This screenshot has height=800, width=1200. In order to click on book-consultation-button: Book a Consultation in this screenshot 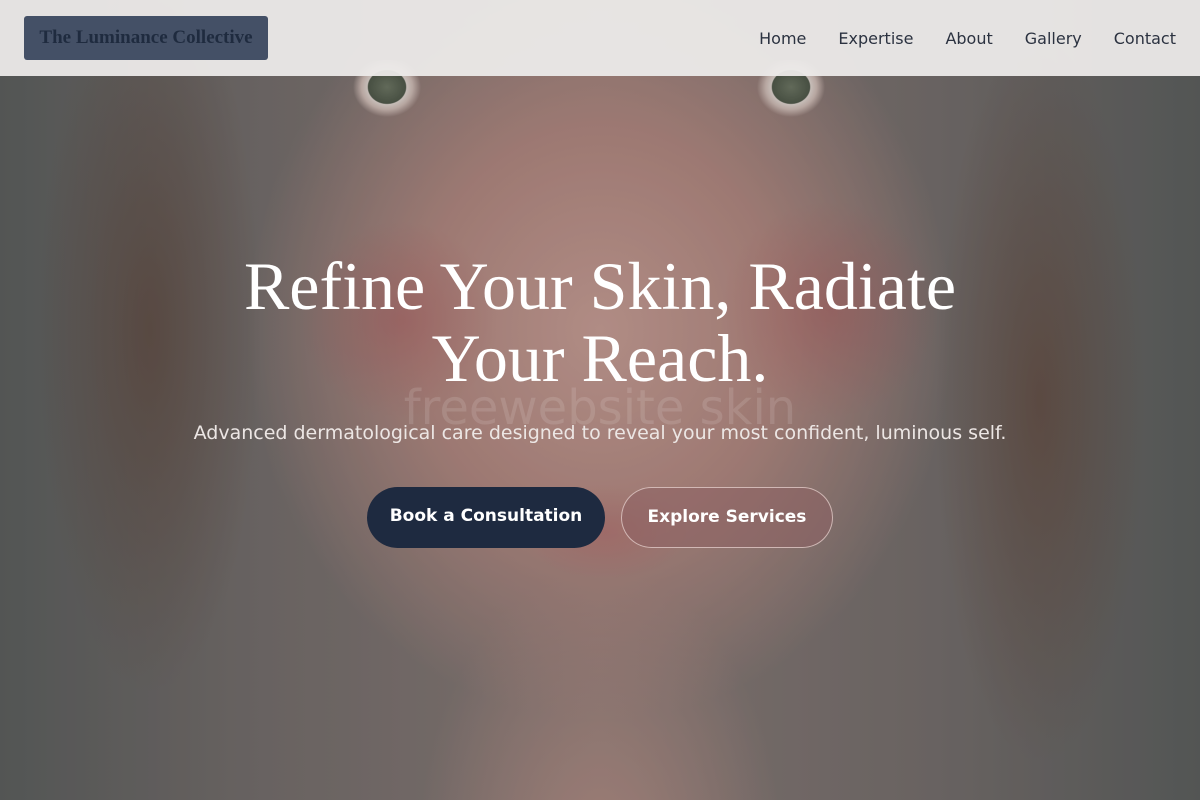, I will do `click(486, 517)`.